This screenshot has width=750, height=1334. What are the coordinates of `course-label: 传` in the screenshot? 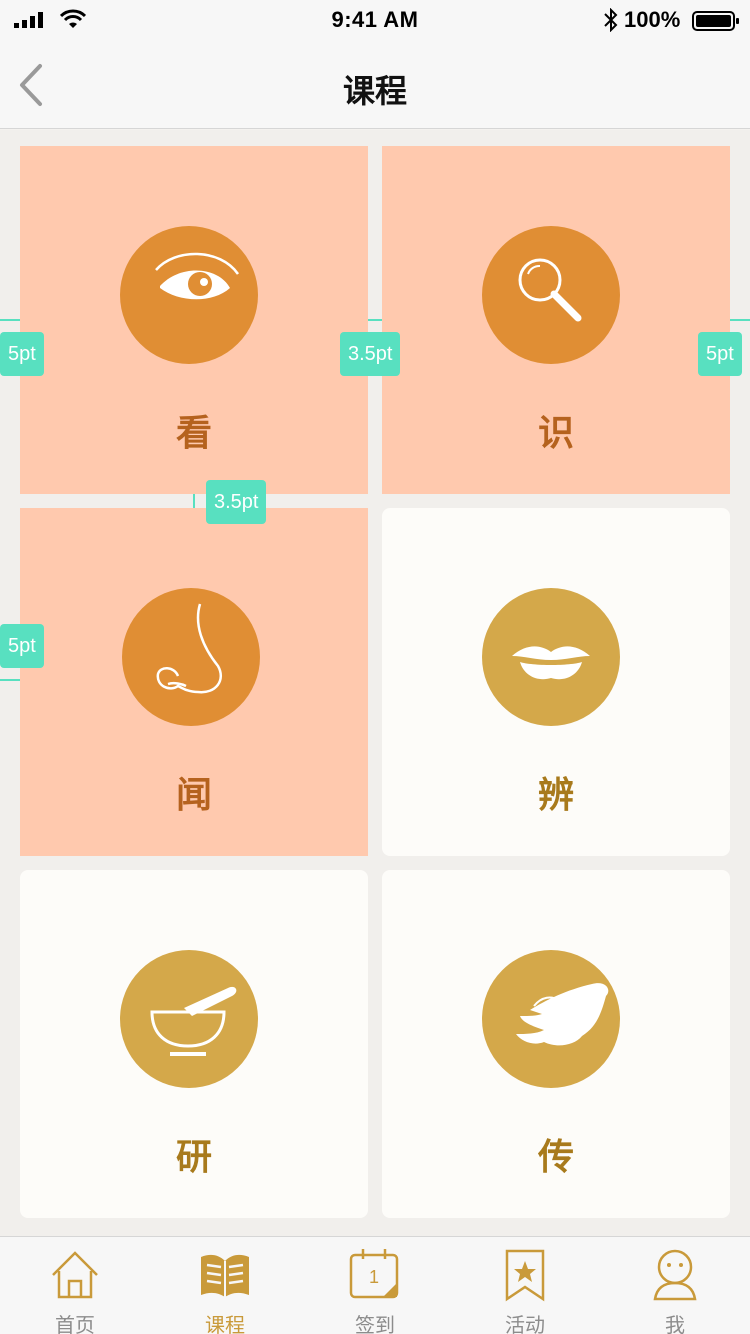 It's located at (555, 1157).